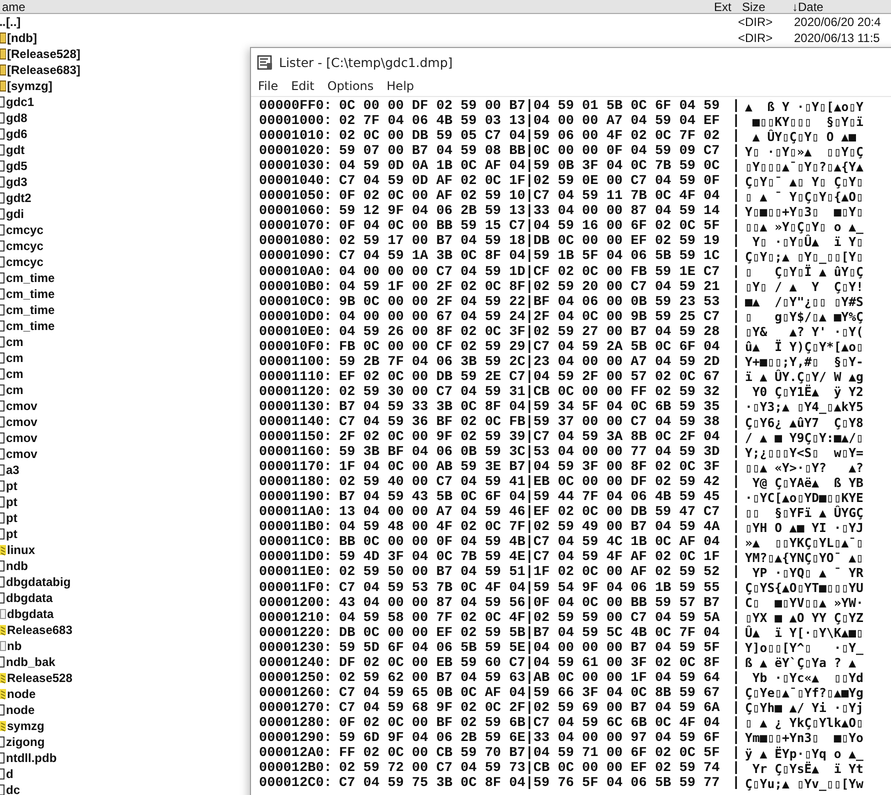 This screenshot has width=891, height=795. Describe the element at coordinates (15, 214) in the screenshot. I see `file-name: gdi` at that location.